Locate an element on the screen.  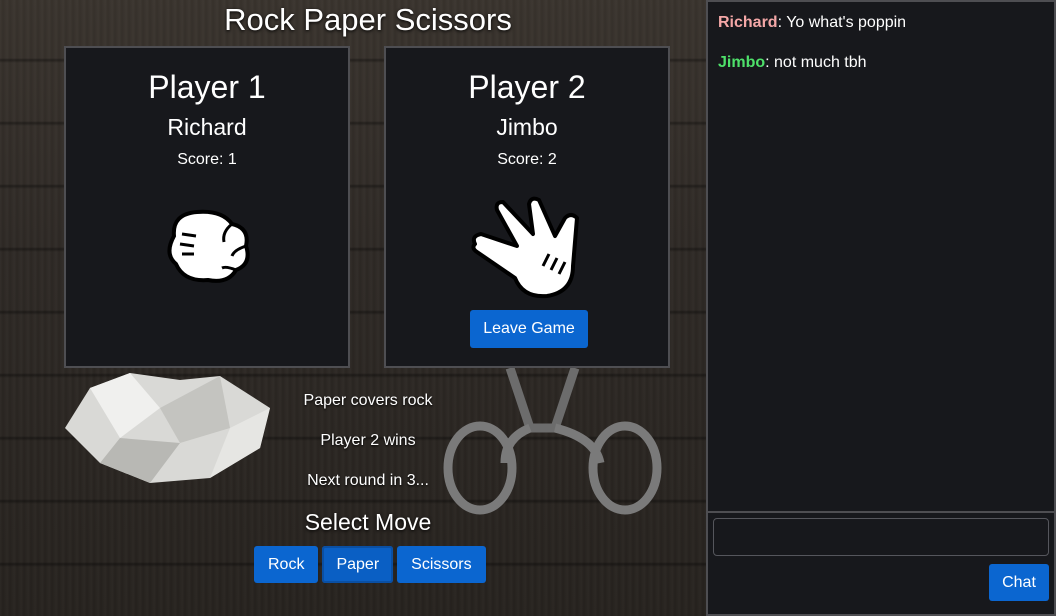
move-buttons: Rock Paper Scissors is located at coordinates (370, 564).